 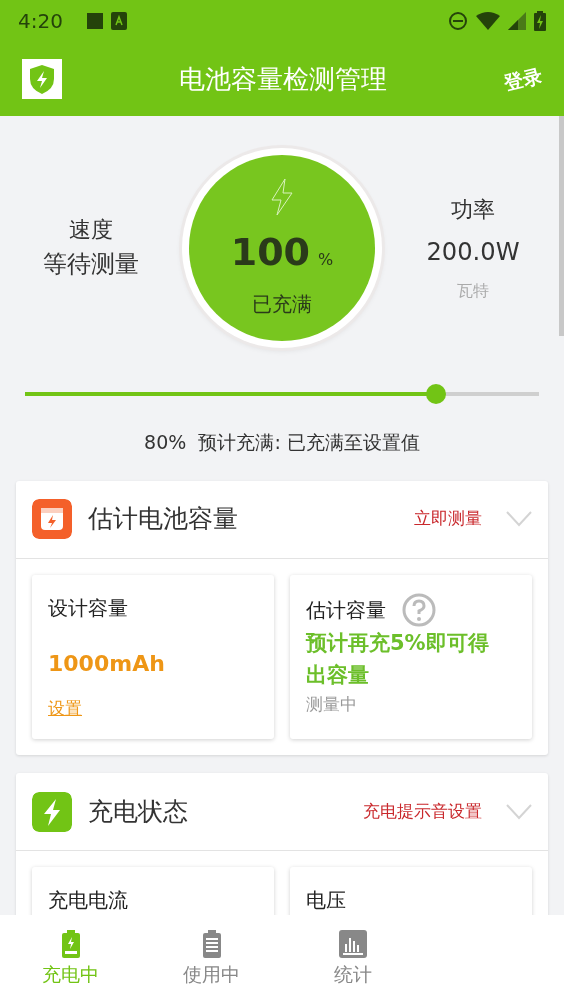 What do you see at coordinates (88, 900) in the screenshot?
I see `tile-label: 充电电流` at bounding box center [88, 900].